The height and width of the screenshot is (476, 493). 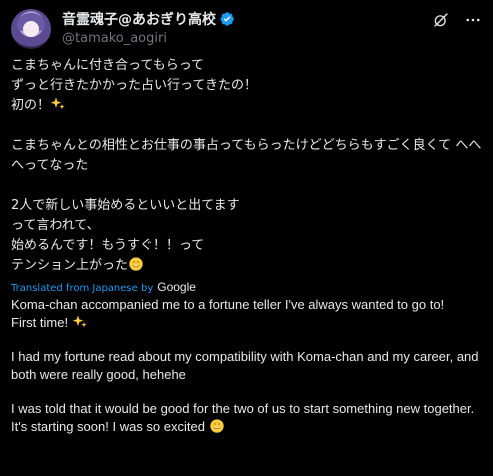 What do you see at coordinates (55, 225) in the screenshot?
I see `original-line: って言われて、` at bounding box center [55, 225].